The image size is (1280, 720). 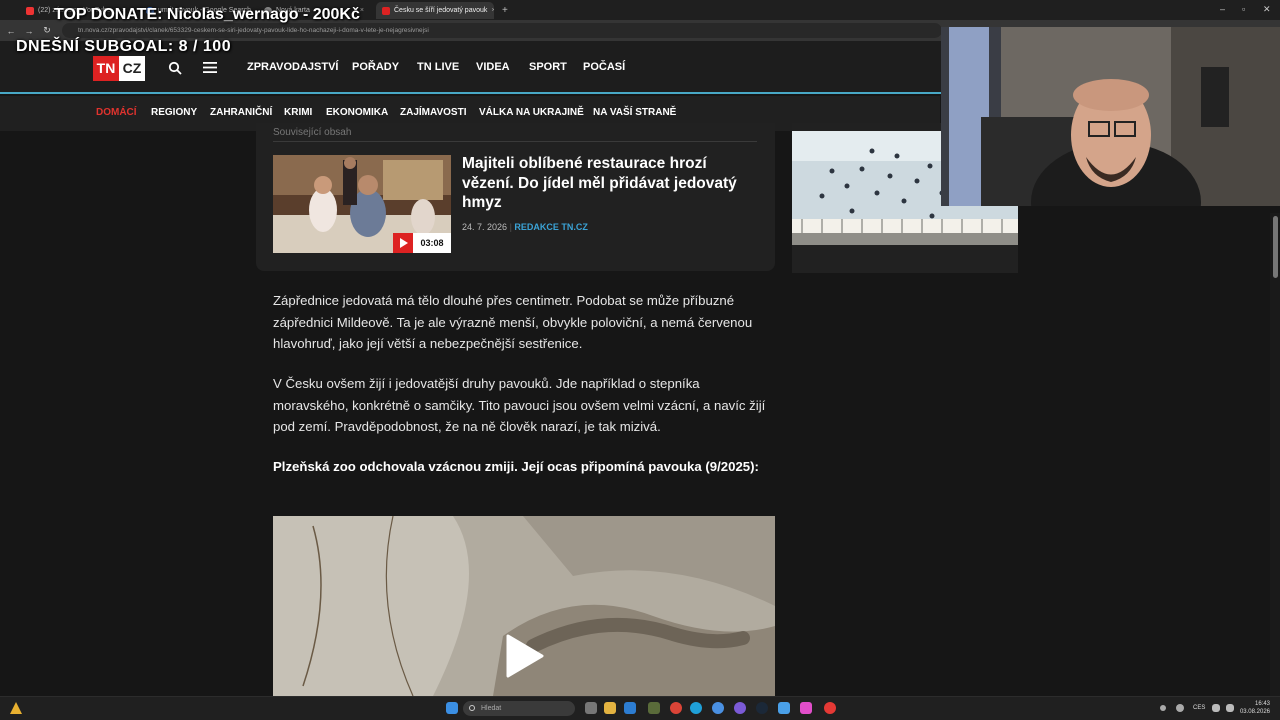 I want to click on nav-sport: SPORT, so click(x=548, y=67).